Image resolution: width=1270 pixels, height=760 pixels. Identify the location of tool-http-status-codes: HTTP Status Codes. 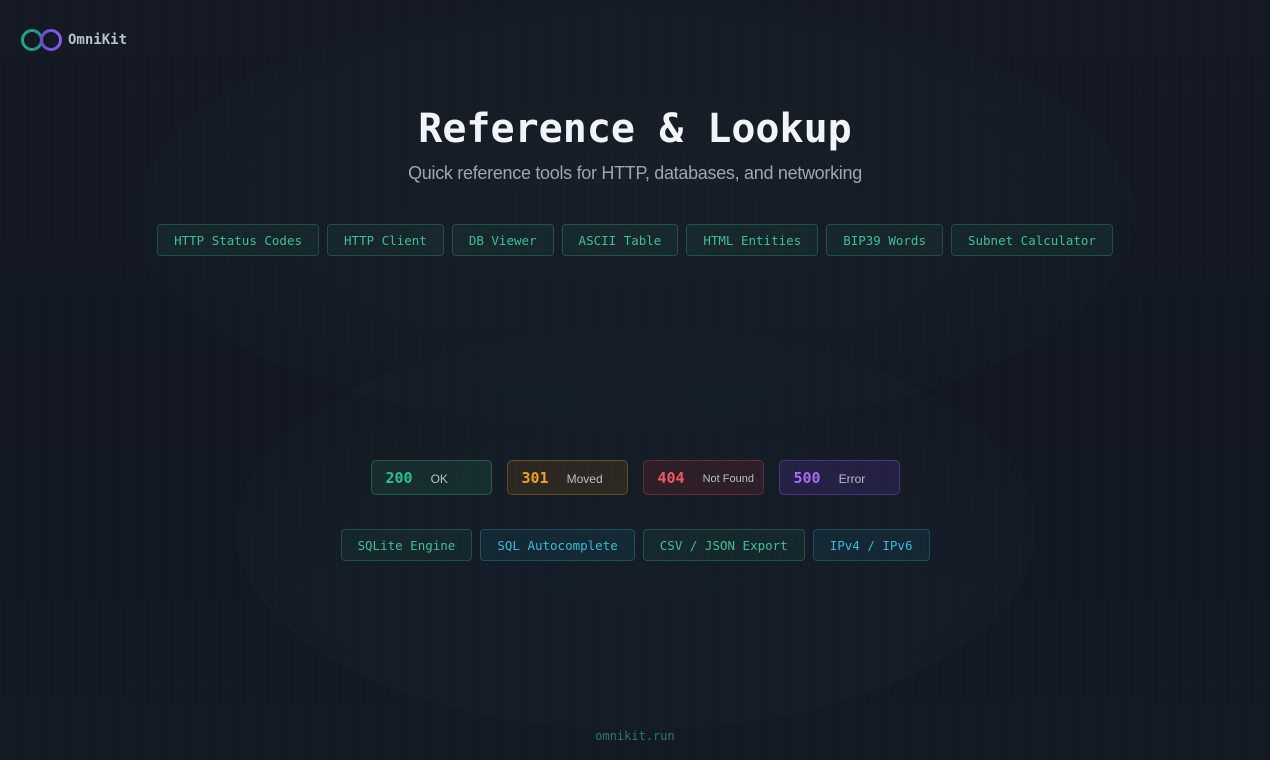
(238, 240).